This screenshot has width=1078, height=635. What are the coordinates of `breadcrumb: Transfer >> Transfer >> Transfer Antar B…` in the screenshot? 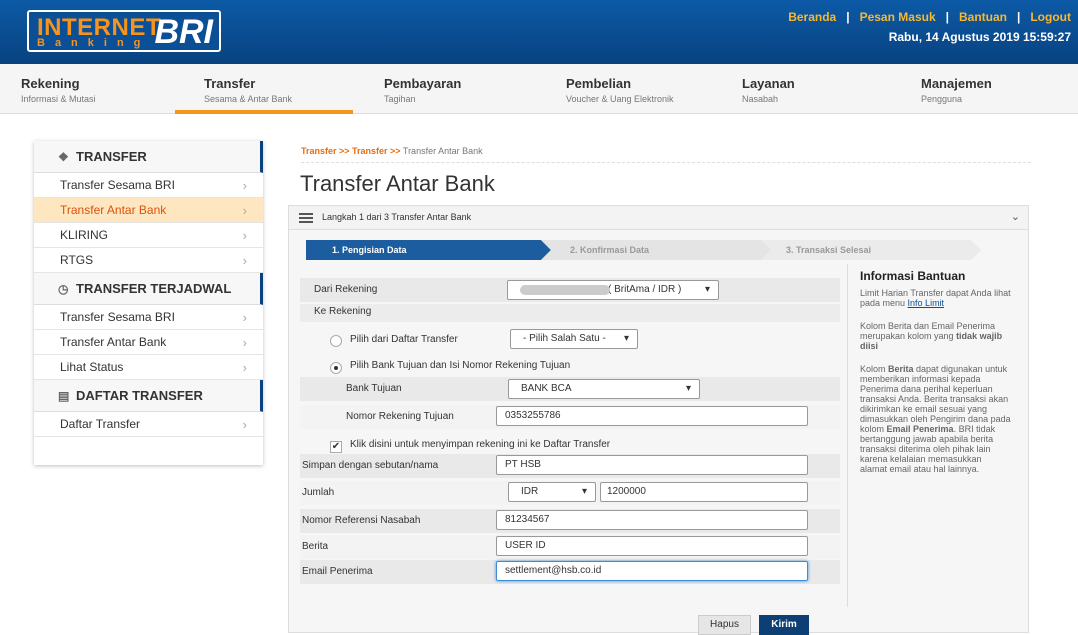 It's located at (666, 154).